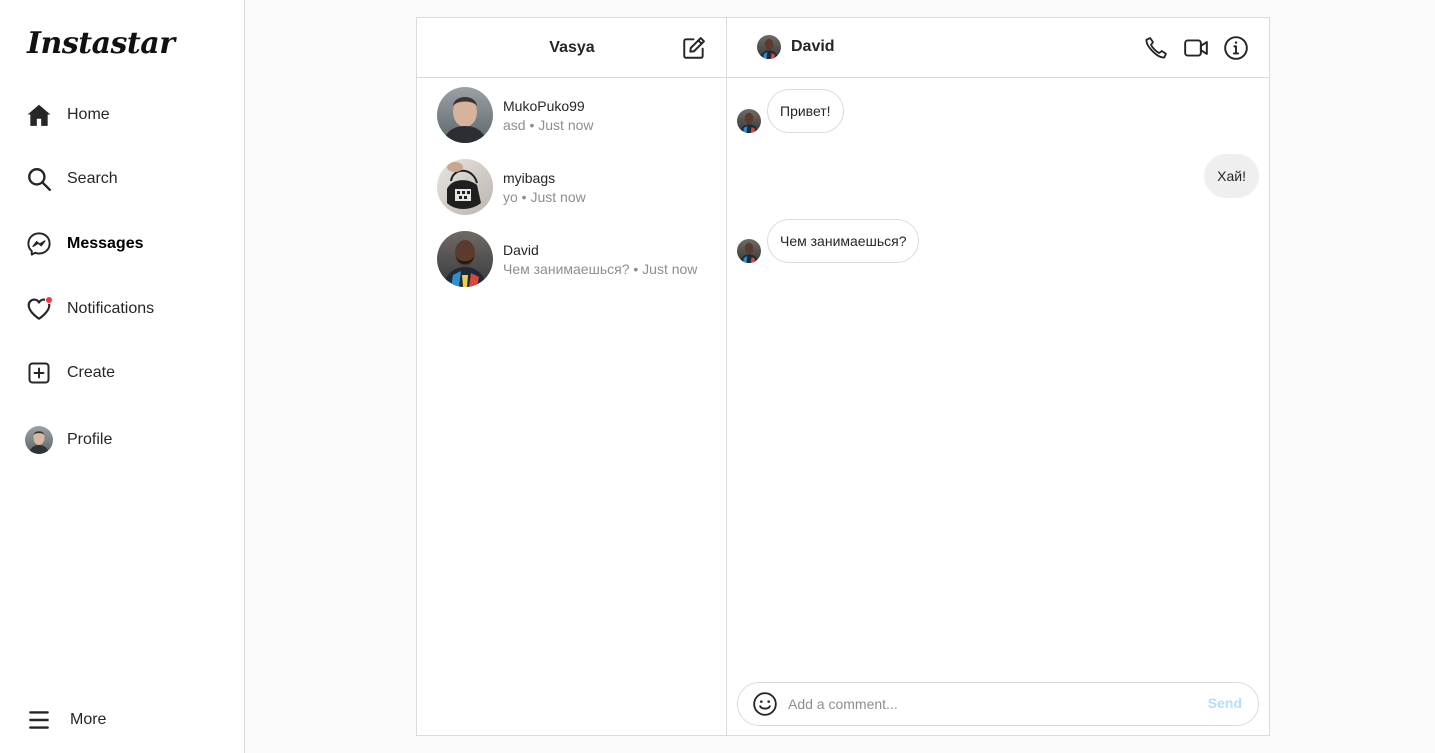 The height and width of the screenshot is (753, 1435). Describe the element at coordinates (101, 43) in the screenshot. I see `app-logo: Instastar` at that location.